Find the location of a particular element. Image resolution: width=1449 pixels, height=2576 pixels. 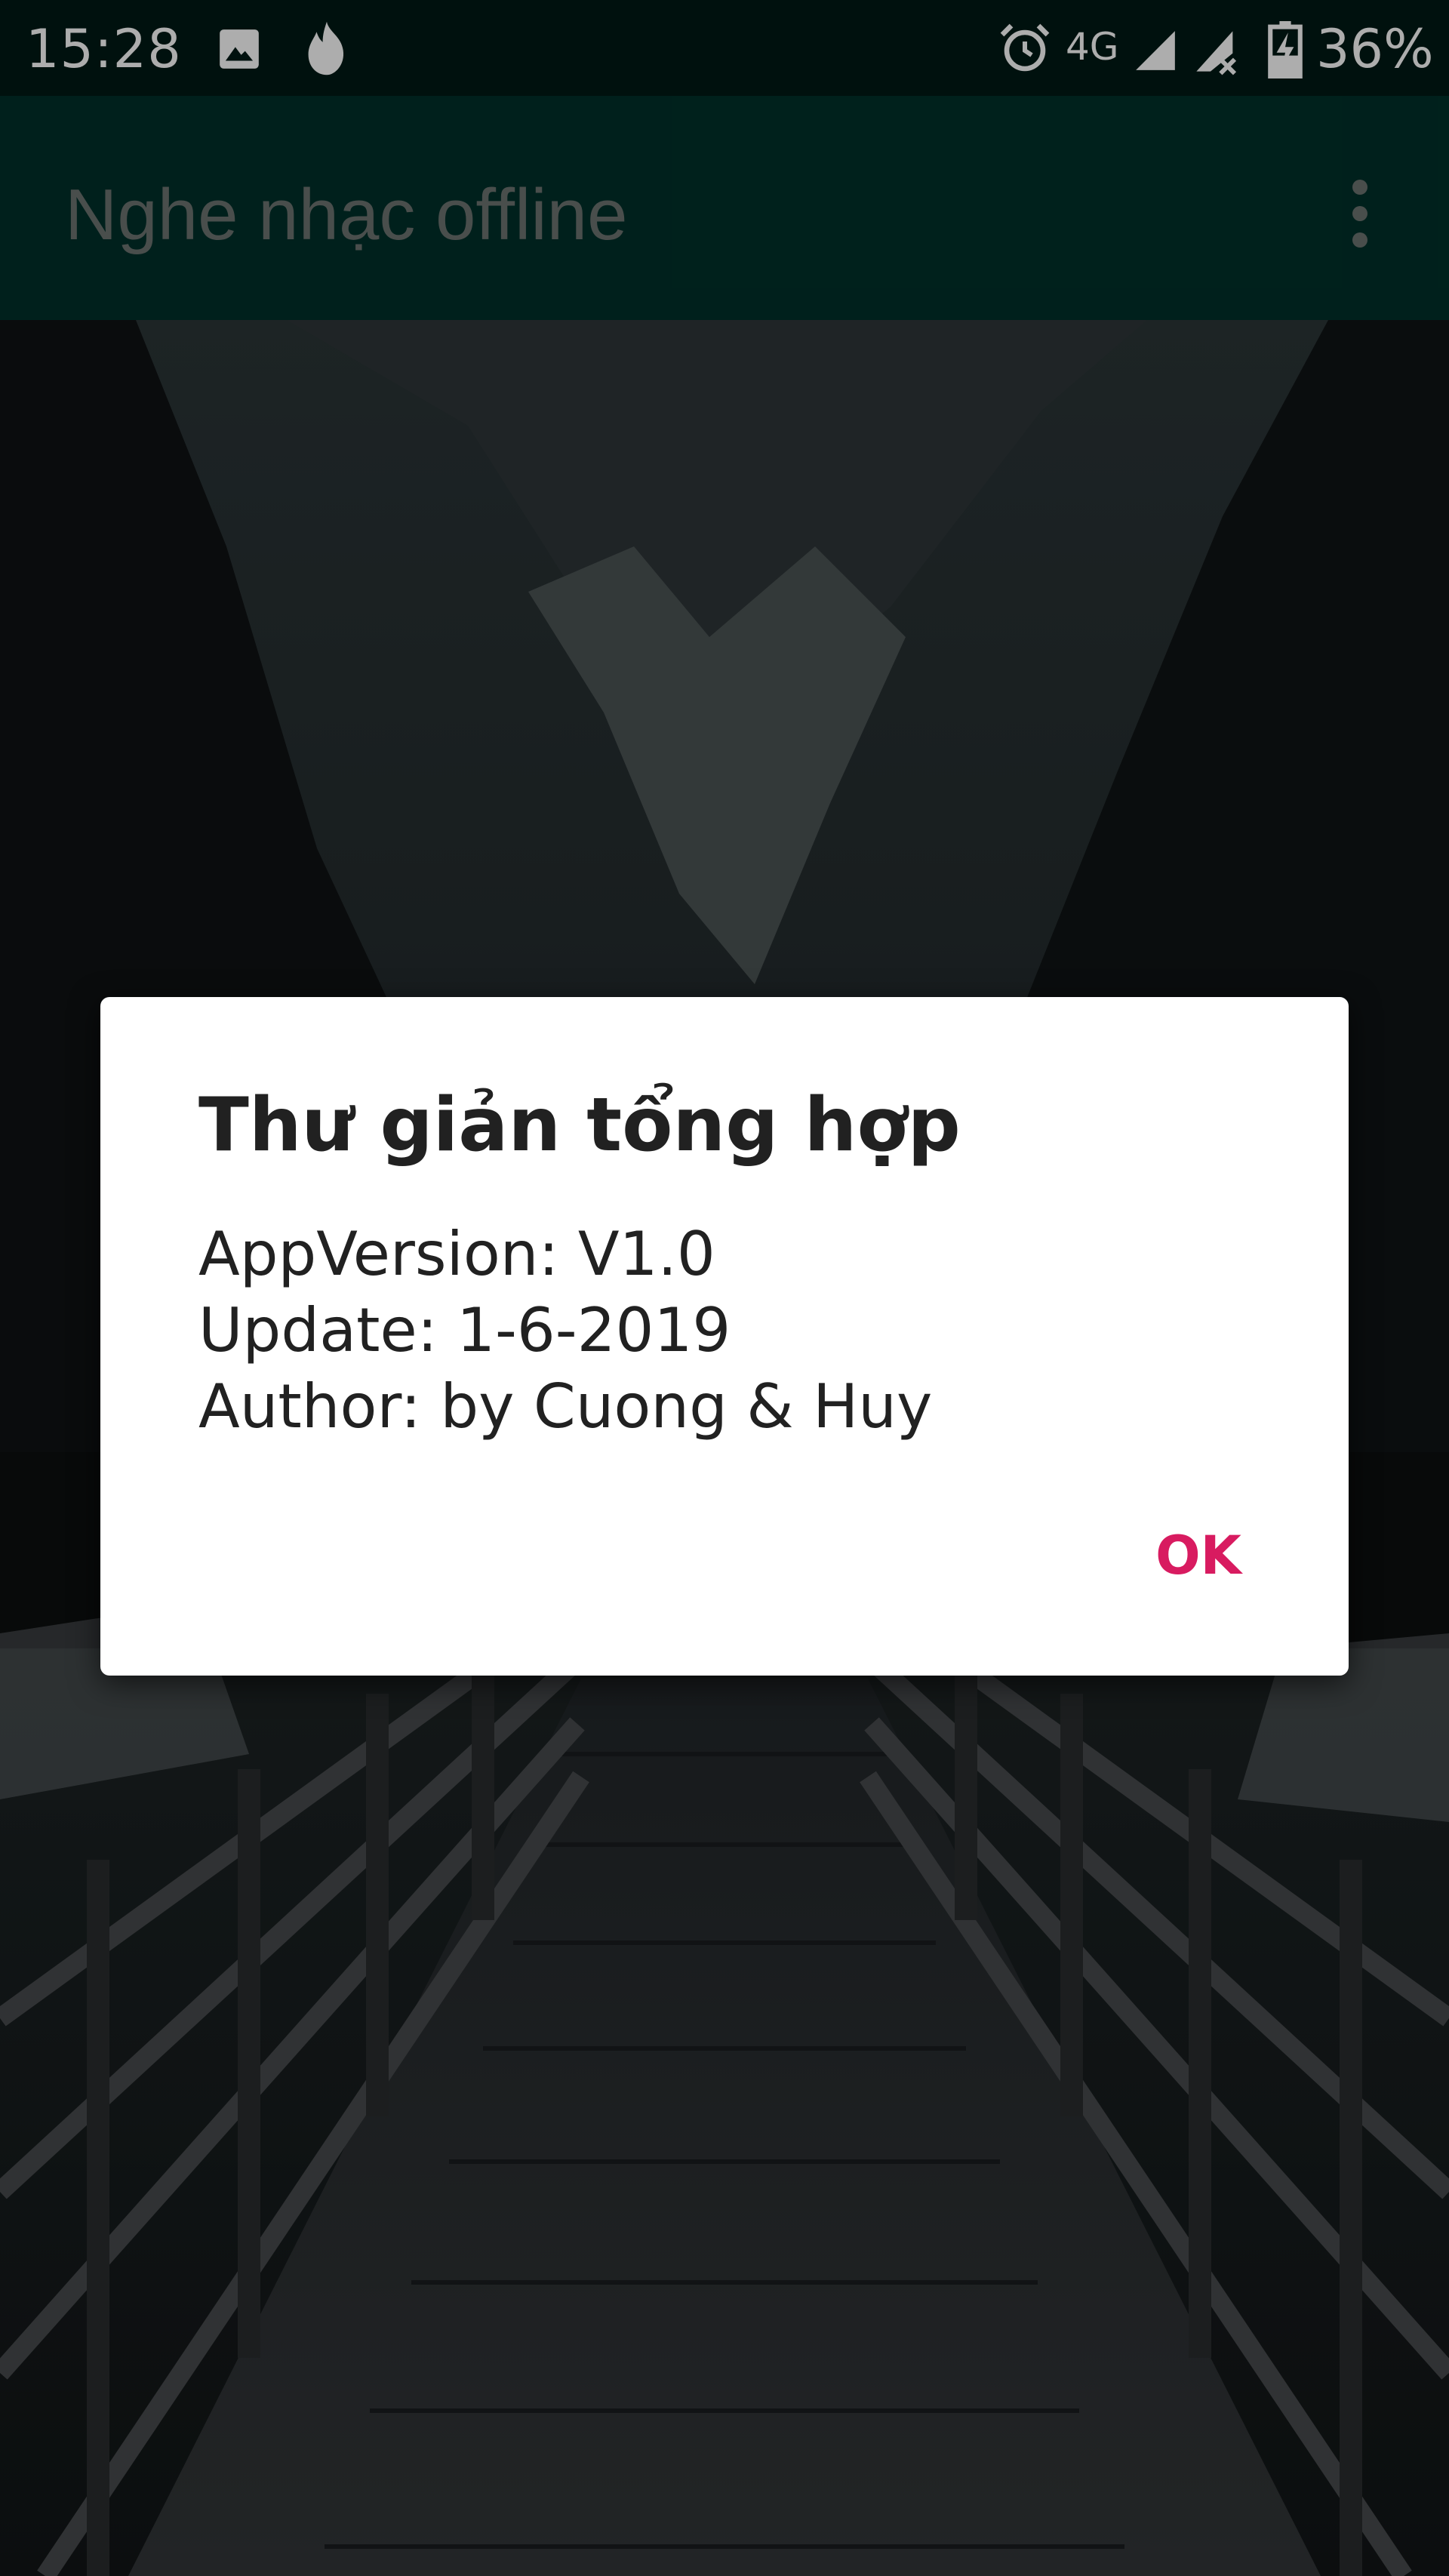

author-text: Author: by Cuong & Huy is located at coordinates (565, 1406).